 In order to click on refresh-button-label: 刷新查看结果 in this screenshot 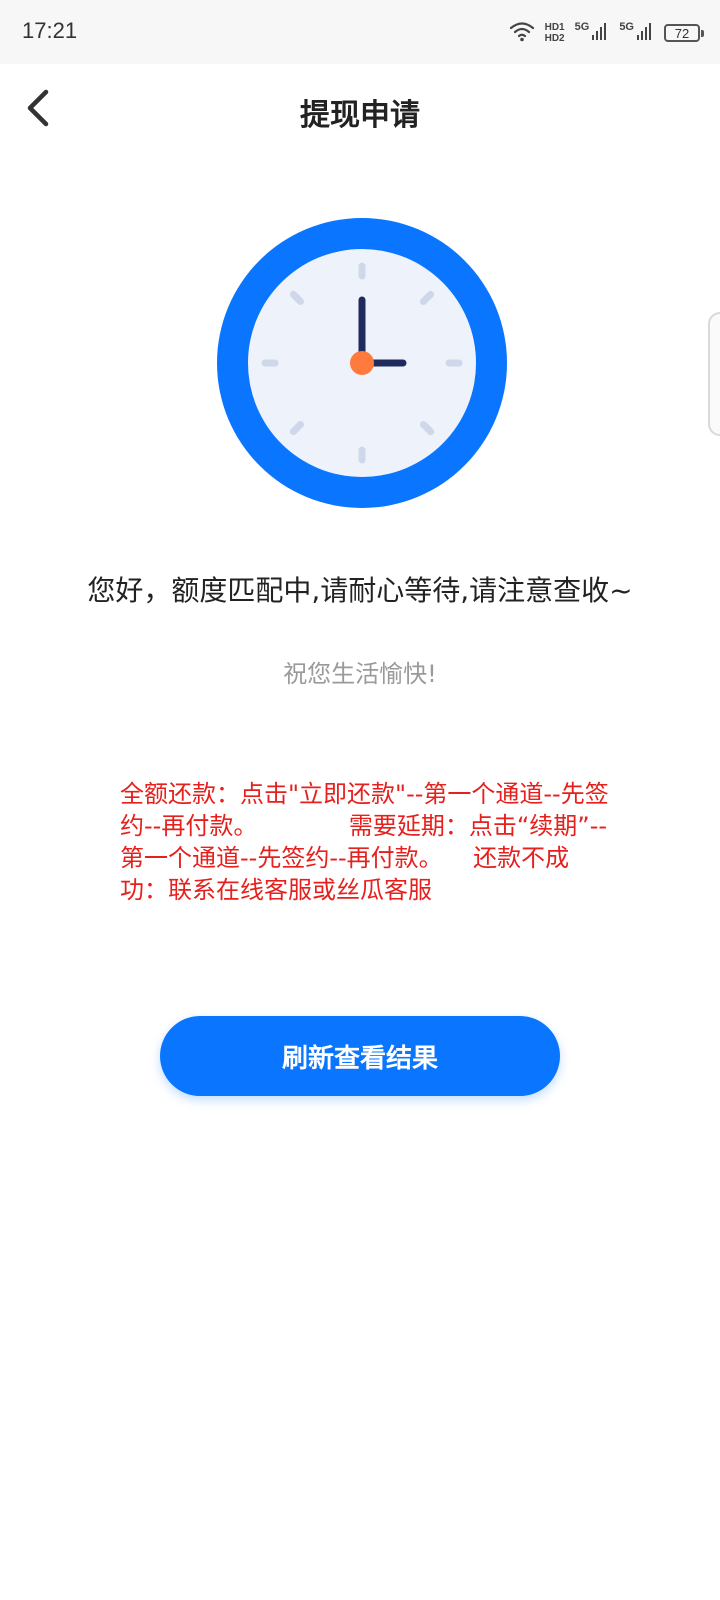, I will do `click(359, 1058)`.